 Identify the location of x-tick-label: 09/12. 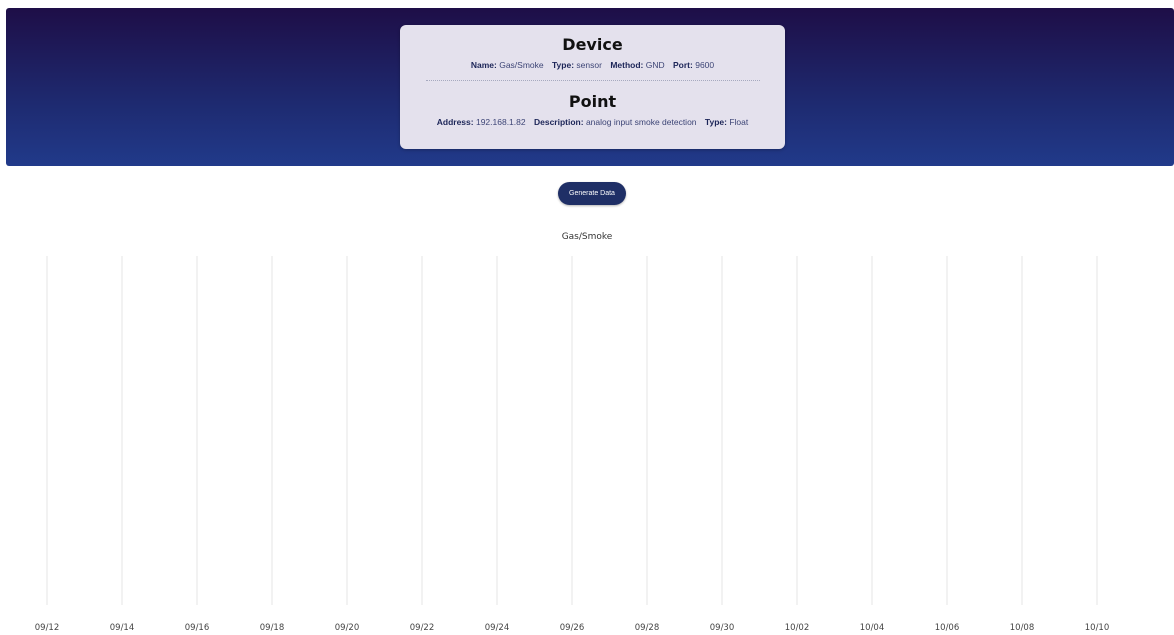
(47, 628).